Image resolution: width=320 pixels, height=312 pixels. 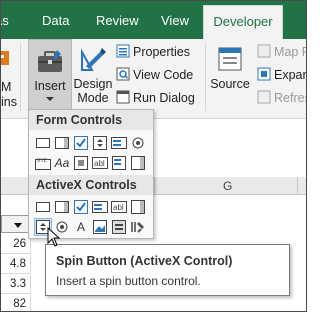 I want to click on map-properties-icon, so click(x=264, y=51).